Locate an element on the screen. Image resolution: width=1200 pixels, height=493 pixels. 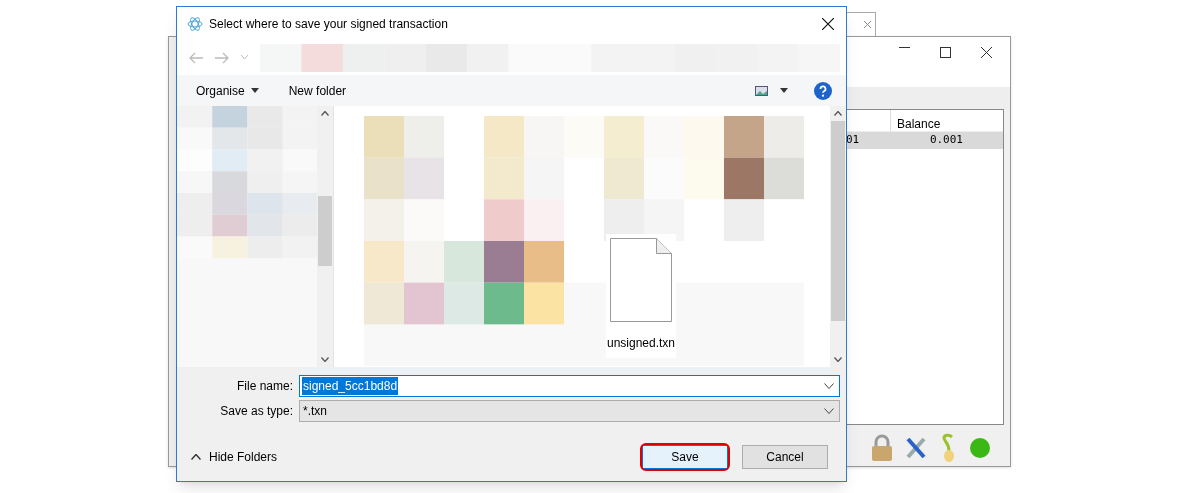
help-icon is located at coordinates (823, 90).